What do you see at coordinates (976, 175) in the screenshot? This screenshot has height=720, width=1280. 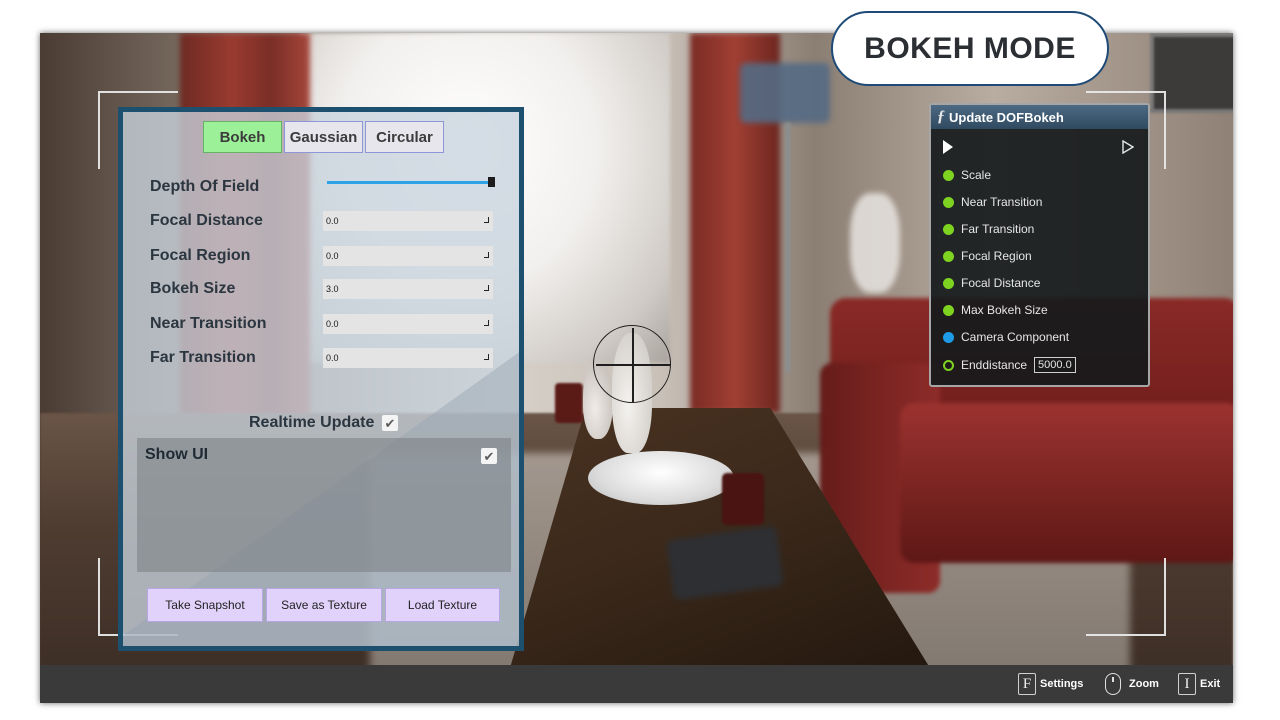 I see `pin-label: Scale` at bounding box center [976, 175].